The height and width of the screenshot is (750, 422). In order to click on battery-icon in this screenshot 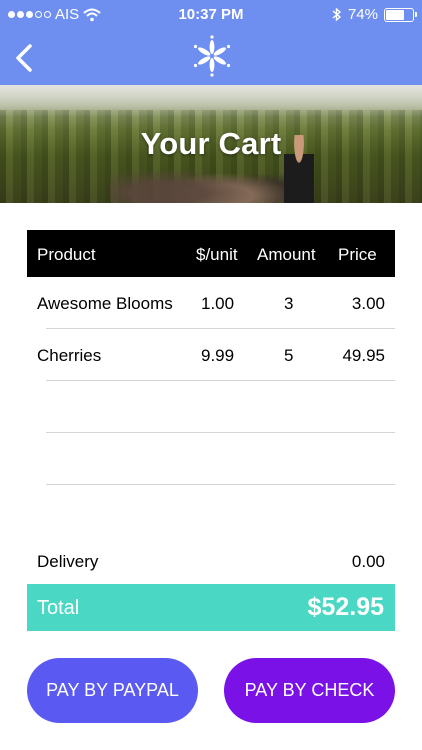, I will do `click(400, 14)`.